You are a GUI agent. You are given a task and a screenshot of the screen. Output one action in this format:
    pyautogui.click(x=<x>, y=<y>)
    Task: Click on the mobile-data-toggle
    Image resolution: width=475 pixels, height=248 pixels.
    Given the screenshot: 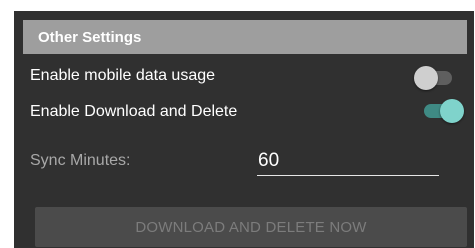 What is the action you would take?
    pyautogui.click(x=435, y=78)
    